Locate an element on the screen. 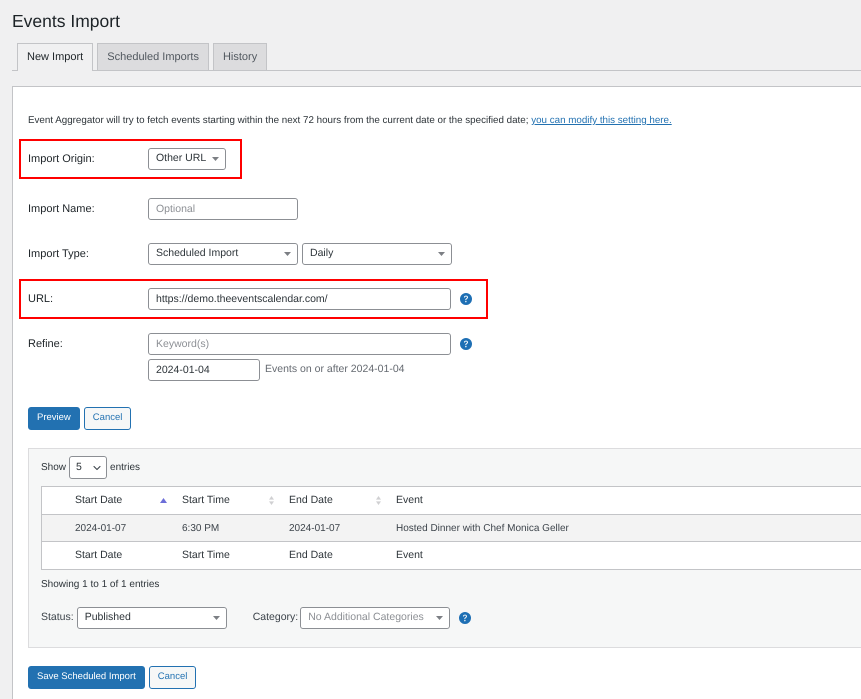 The width and height of the screenshot is (861, 699). column-header: End Date is located at coordinates (332, 500).